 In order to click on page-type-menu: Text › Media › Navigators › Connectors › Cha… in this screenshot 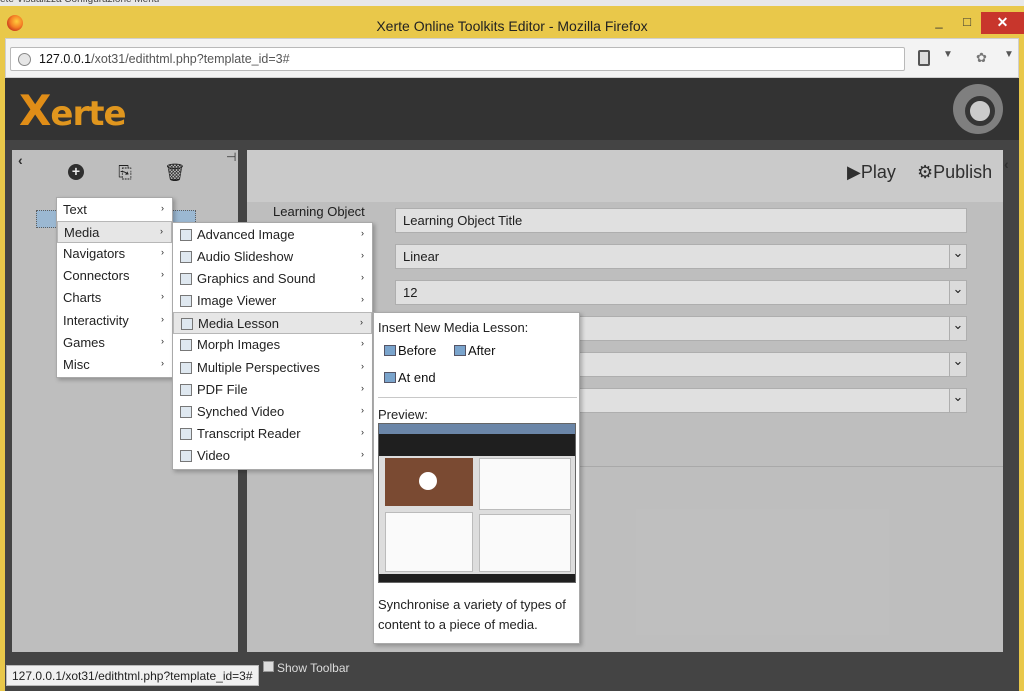, I will do `click(114, 287)`.